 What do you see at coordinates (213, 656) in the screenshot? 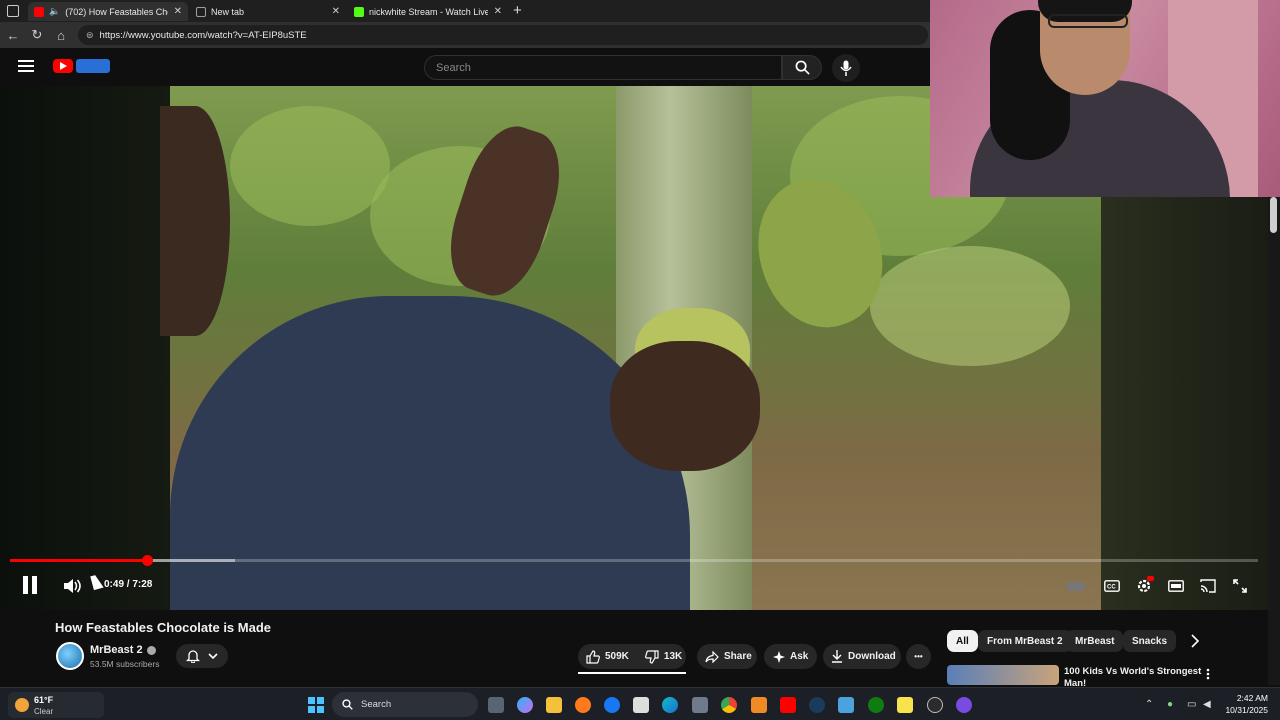
I see `chevron-down-icon` at bounding box center [213, 656].